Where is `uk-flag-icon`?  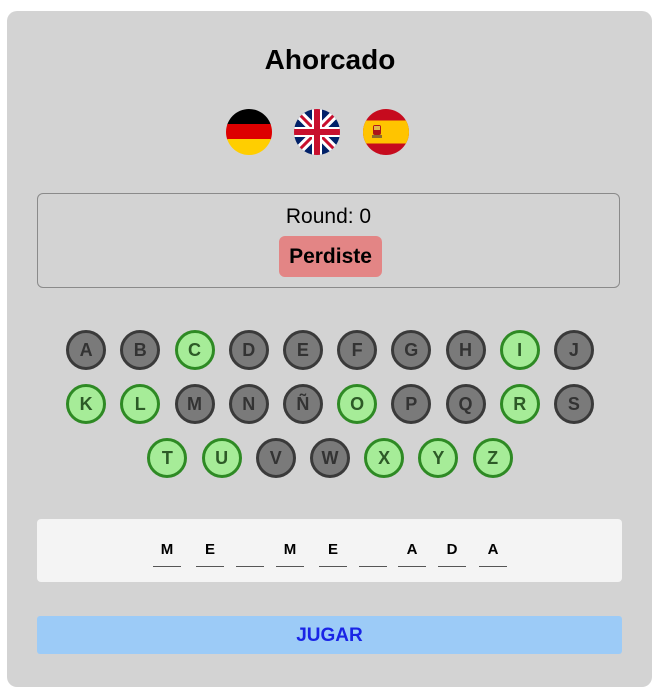
uk-flag-icon is located at coordinates (317, 132).